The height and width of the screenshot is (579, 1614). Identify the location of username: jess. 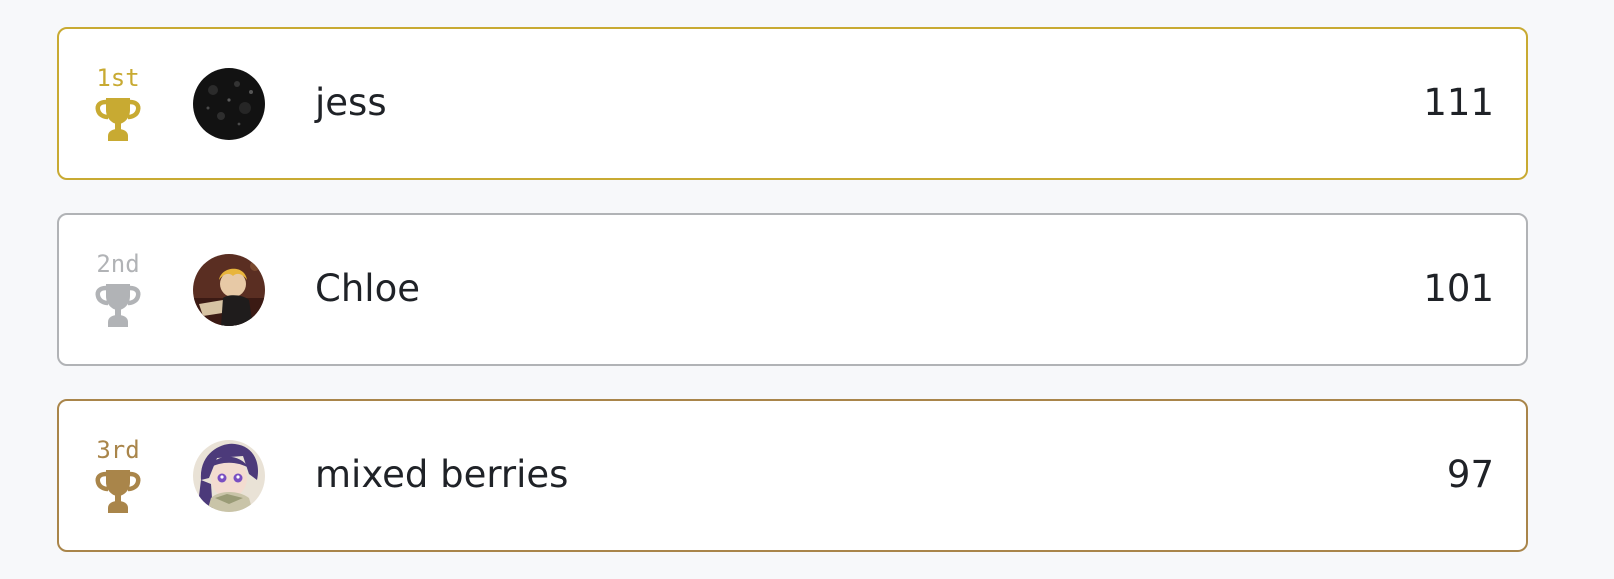
(351, 103).